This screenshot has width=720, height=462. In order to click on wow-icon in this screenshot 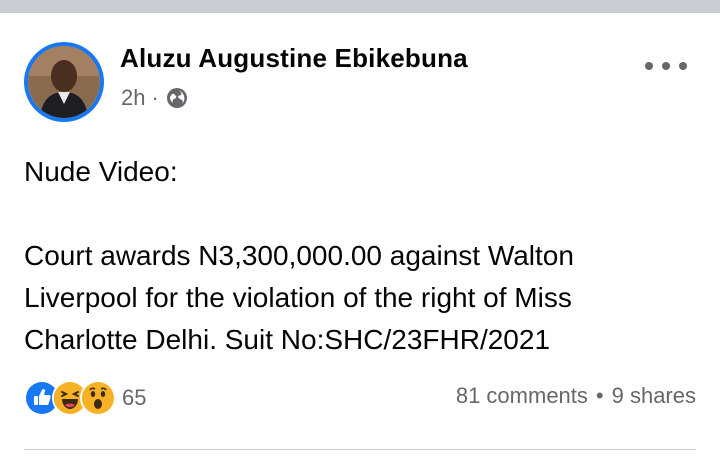, I will do `click(98, 398)`.